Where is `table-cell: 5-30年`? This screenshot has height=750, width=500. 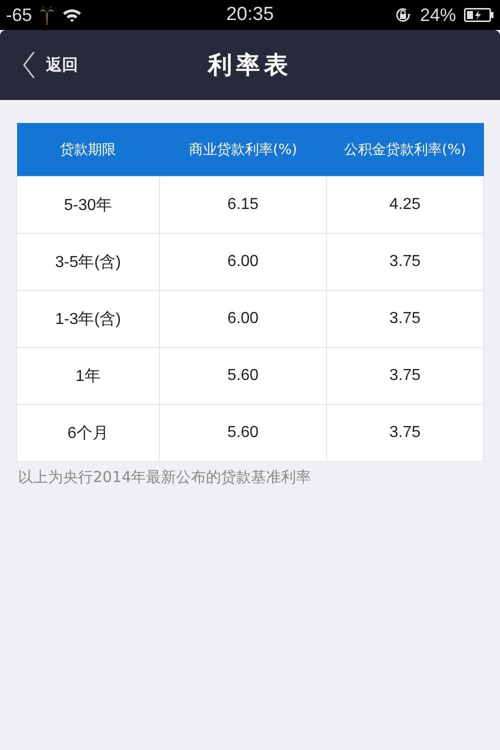
table-cell: 5-30年 is located at coordinates (88, 205).